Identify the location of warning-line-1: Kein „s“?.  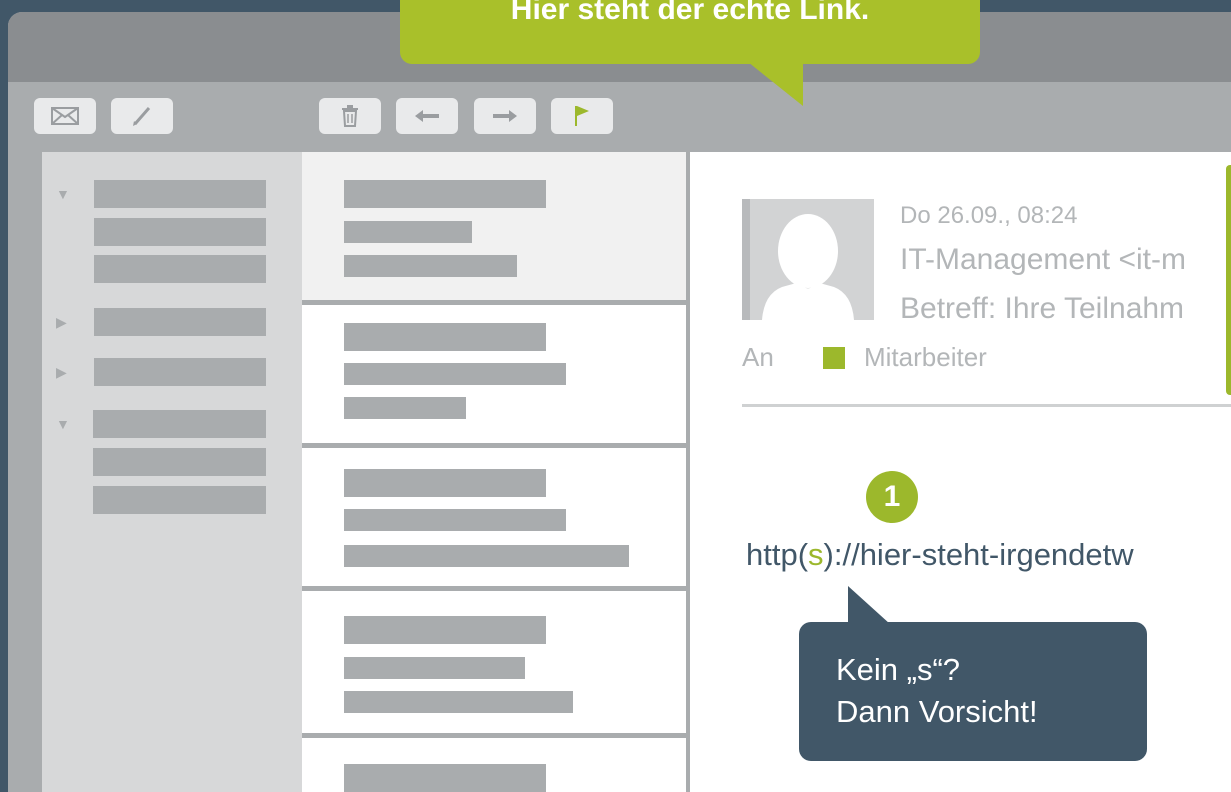
(898, 669).